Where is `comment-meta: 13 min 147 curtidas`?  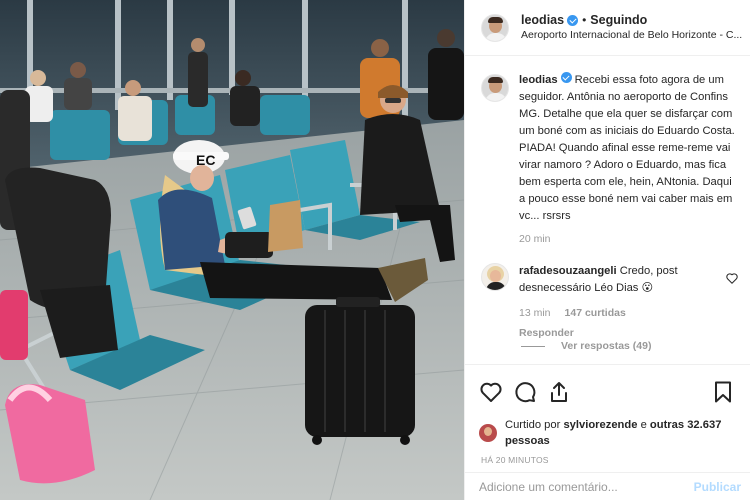
comment-meta: 13 min 147 curtidas is located at coordinates (619, 313).